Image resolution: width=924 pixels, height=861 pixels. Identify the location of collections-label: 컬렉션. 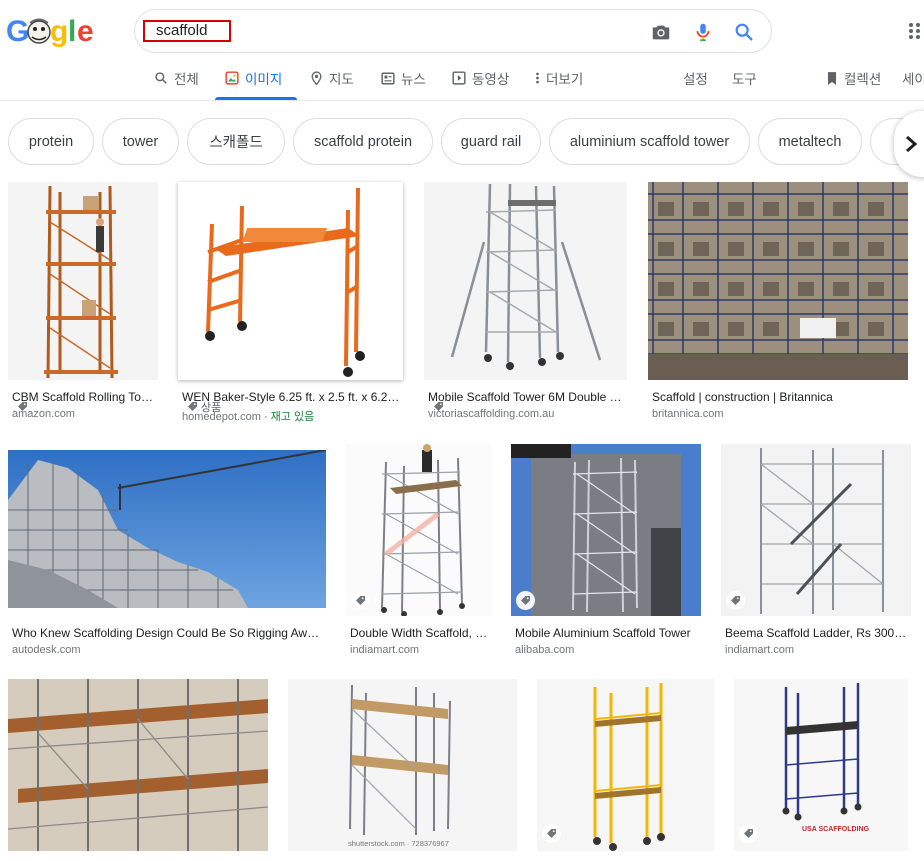
(863, 79).